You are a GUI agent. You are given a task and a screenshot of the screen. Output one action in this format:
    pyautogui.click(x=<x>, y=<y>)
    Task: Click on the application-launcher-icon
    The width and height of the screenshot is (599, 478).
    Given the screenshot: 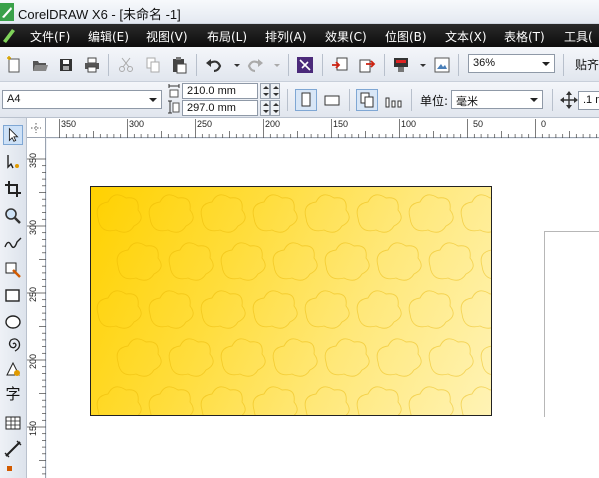 What is the action you would take?
    pyautogui.click(x=442, y=65)
    